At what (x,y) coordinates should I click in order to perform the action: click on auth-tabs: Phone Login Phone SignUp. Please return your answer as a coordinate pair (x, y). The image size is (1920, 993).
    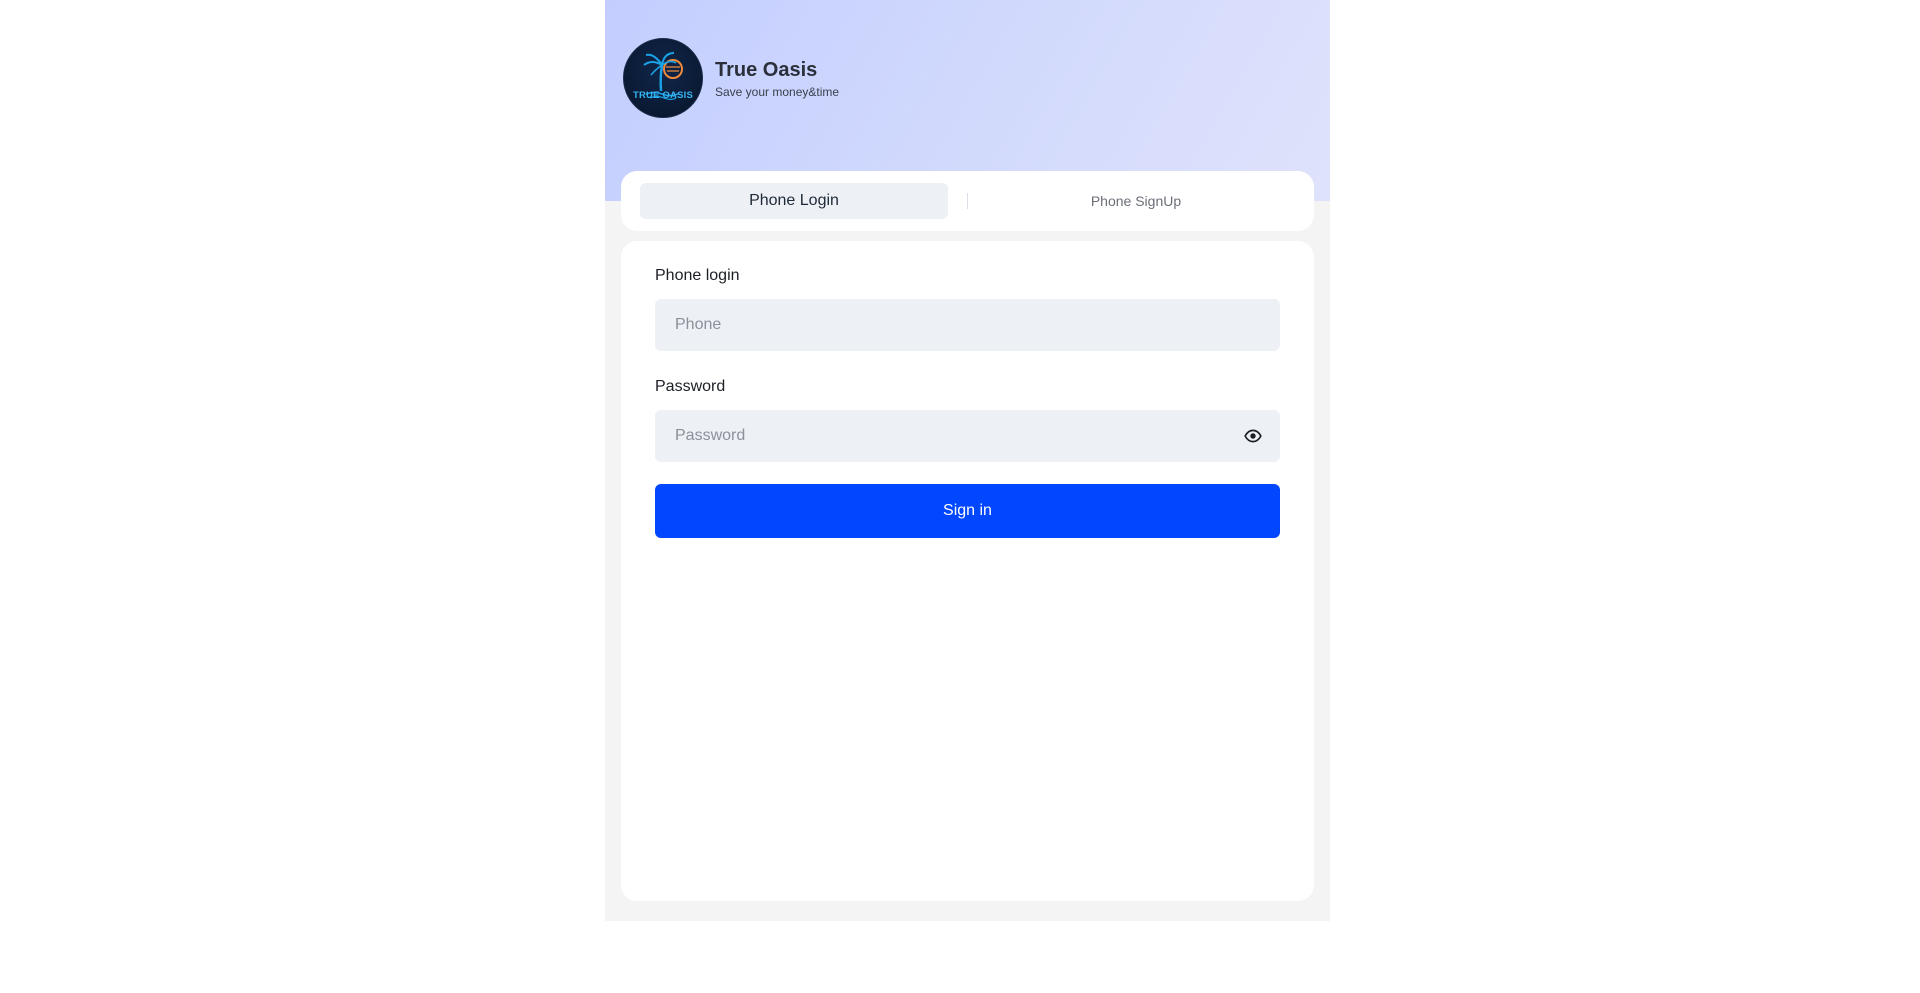
    Looking at the image, I should click on (967, 201).